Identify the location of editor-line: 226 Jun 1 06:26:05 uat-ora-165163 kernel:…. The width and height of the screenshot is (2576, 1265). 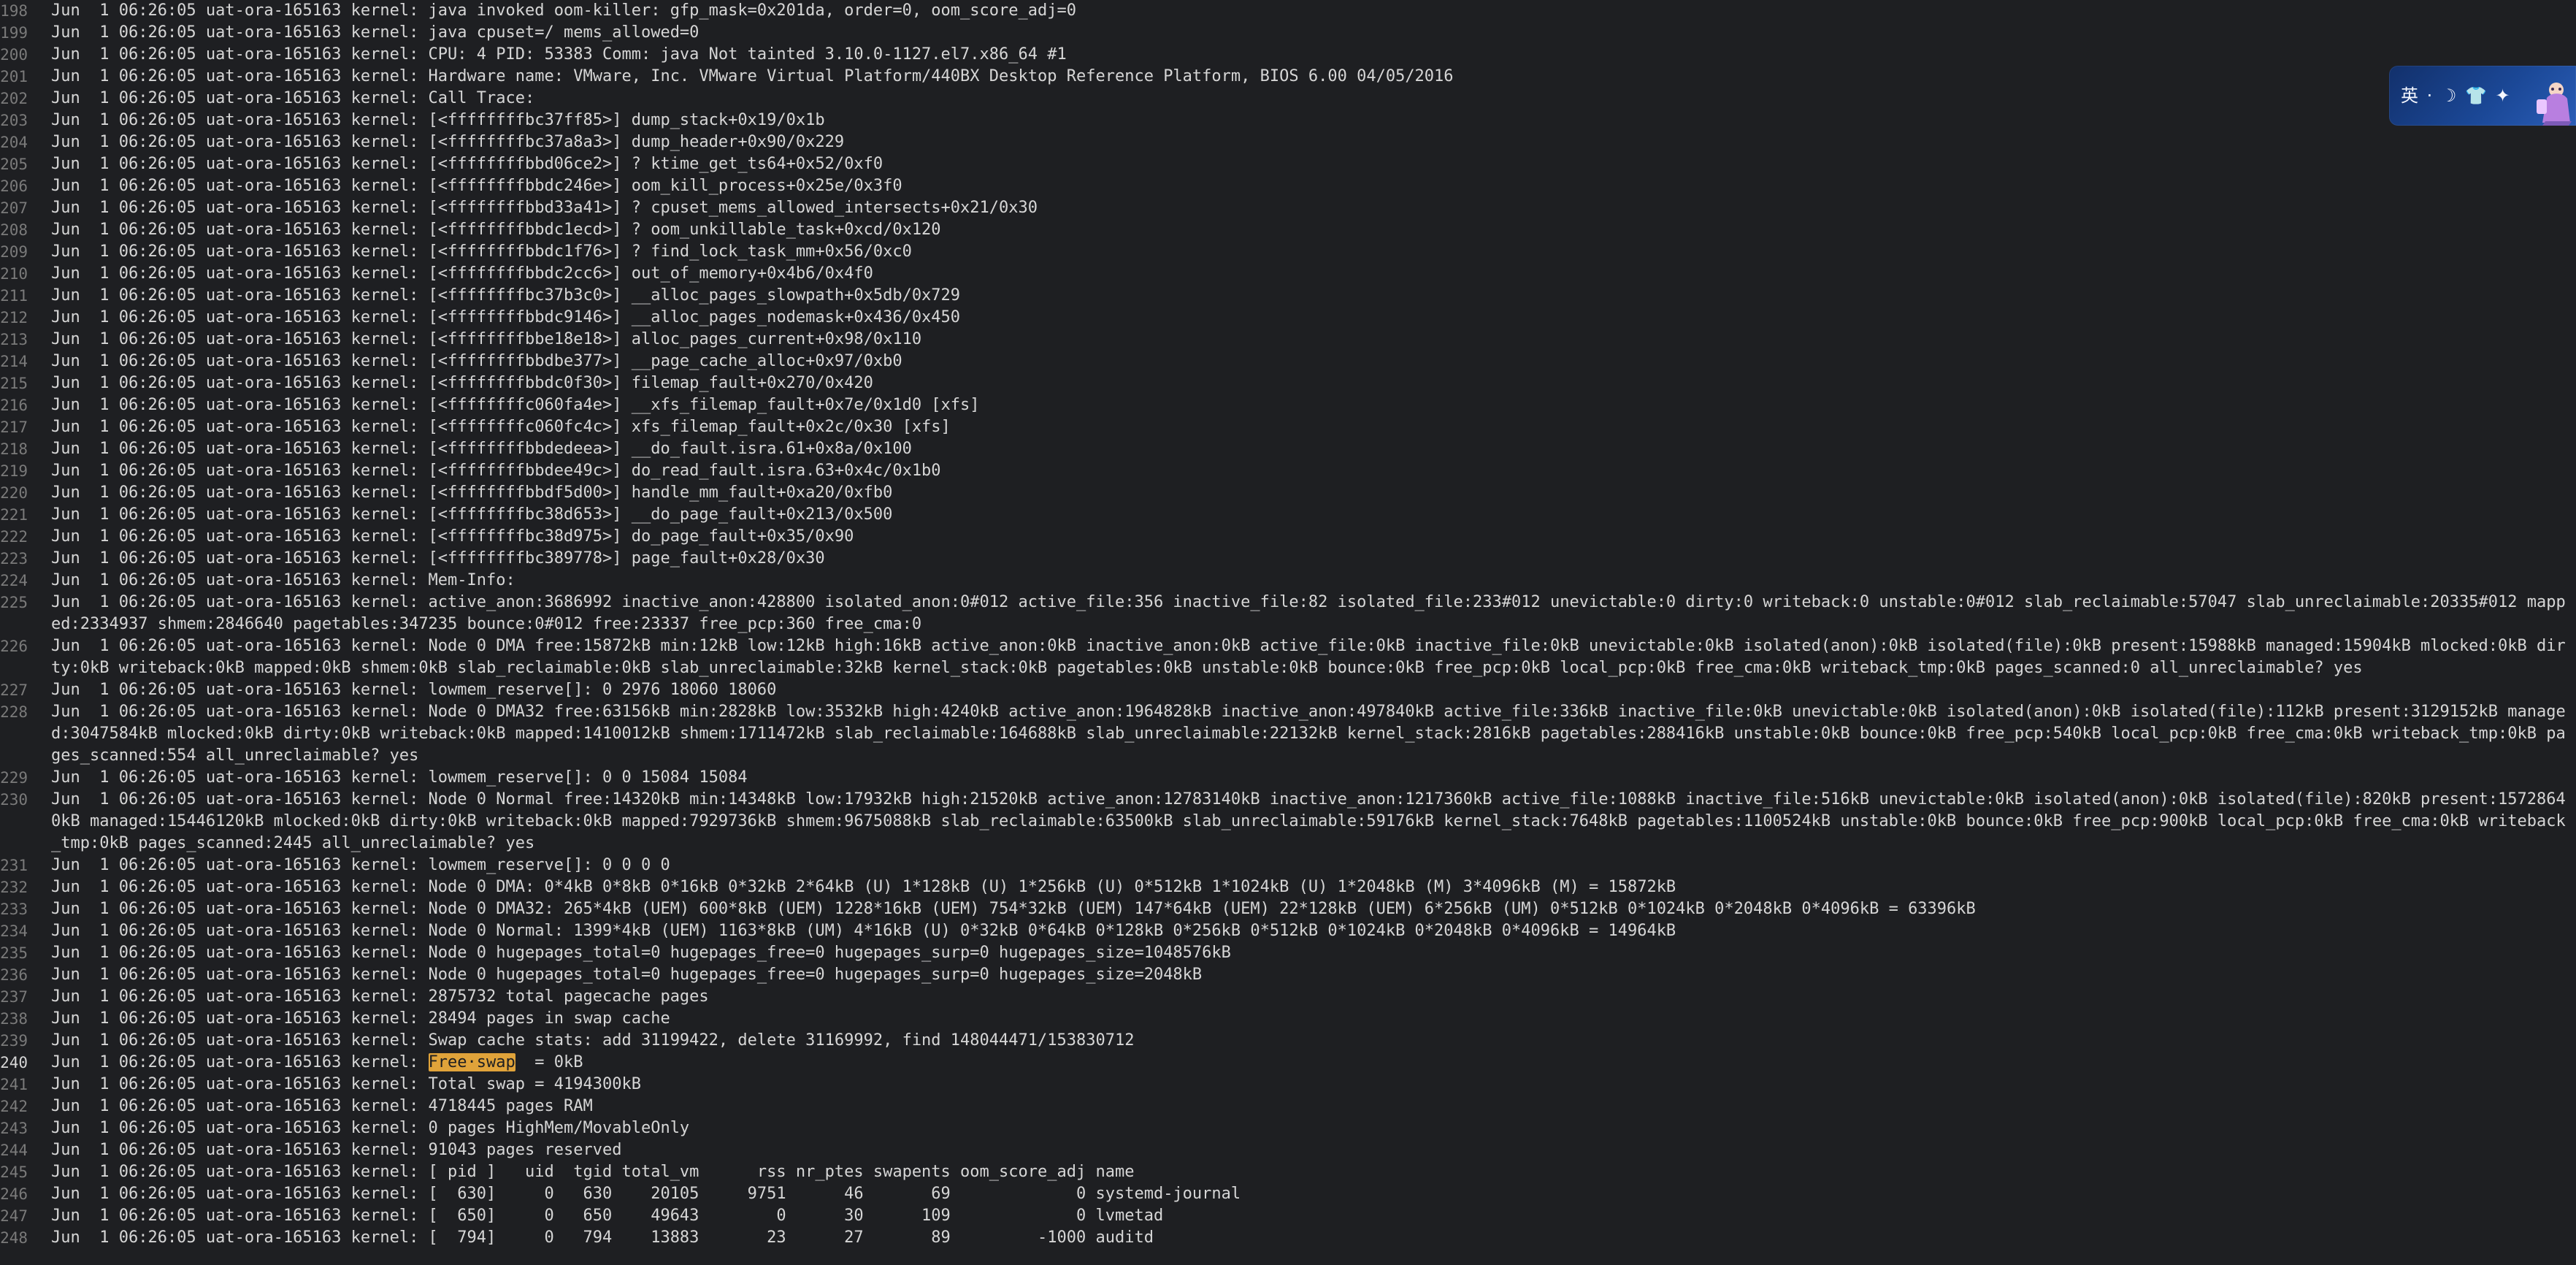
(1288, 657).